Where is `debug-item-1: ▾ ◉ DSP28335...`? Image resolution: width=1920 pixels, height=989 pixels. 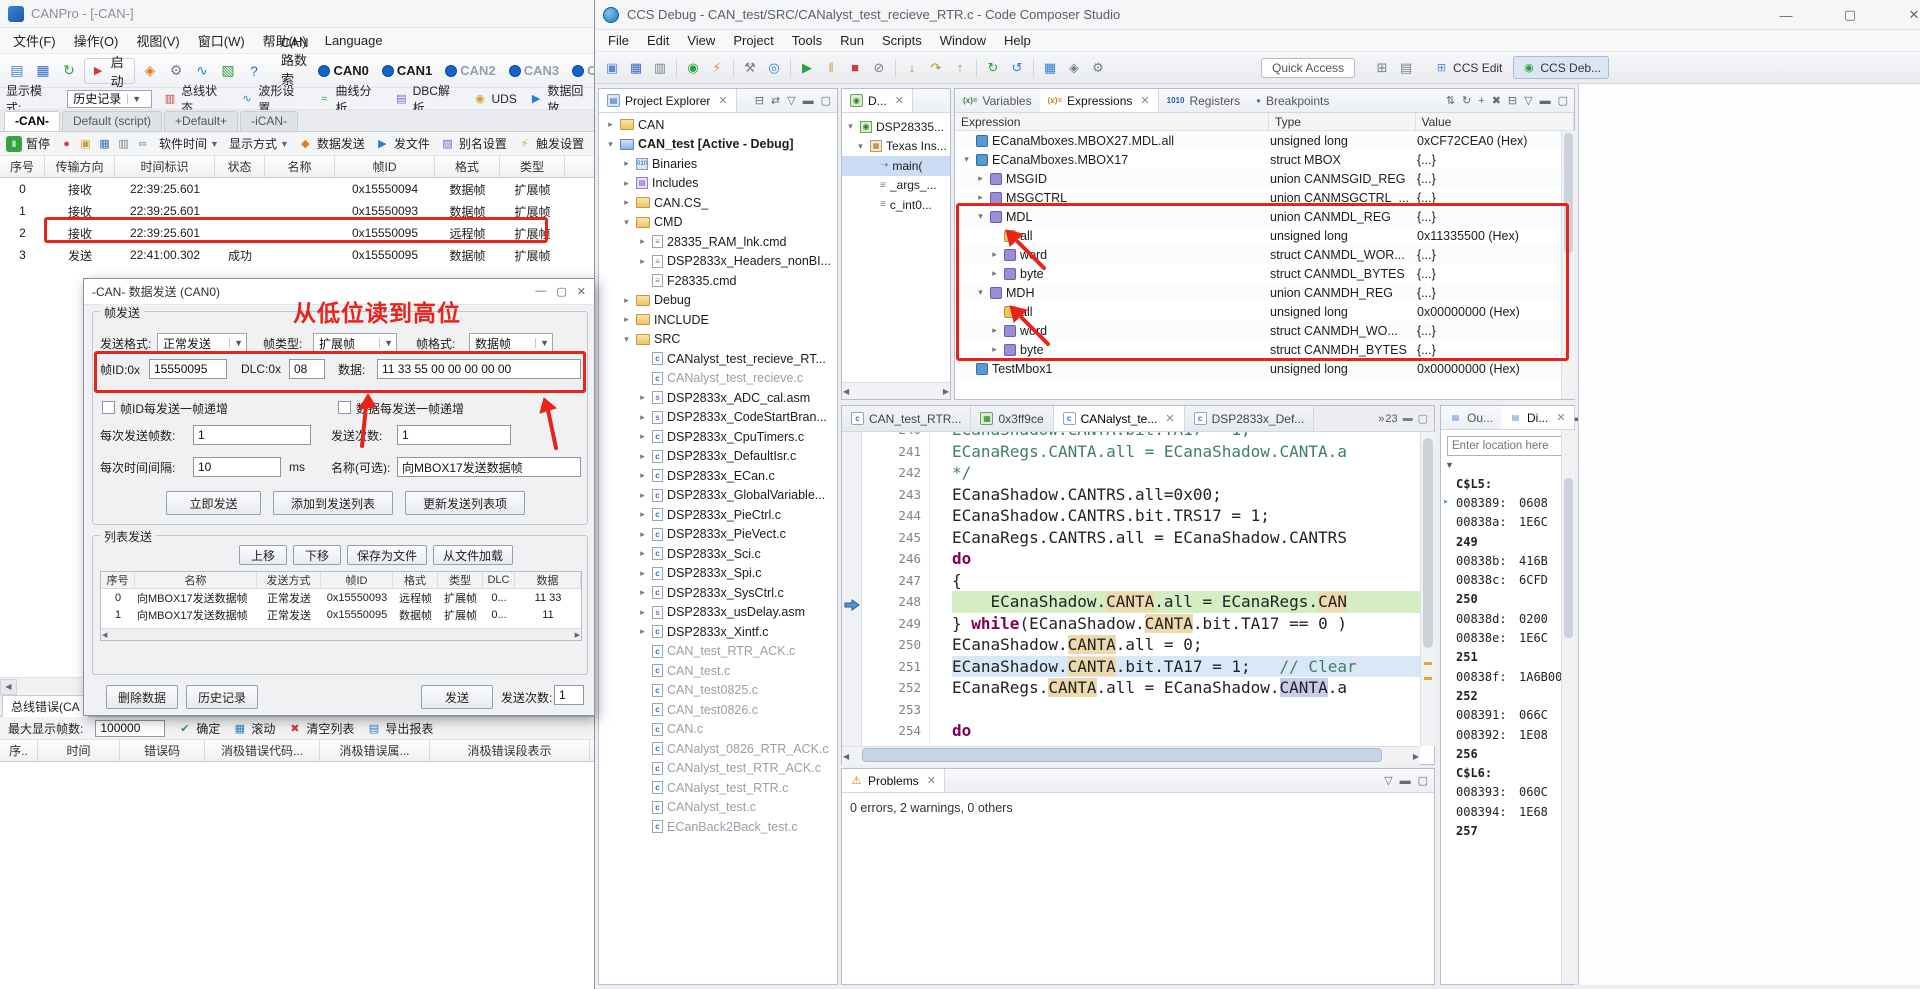
debug-item-1: ▾ ◉ DSP28335... is located at coordinates (896, 127).